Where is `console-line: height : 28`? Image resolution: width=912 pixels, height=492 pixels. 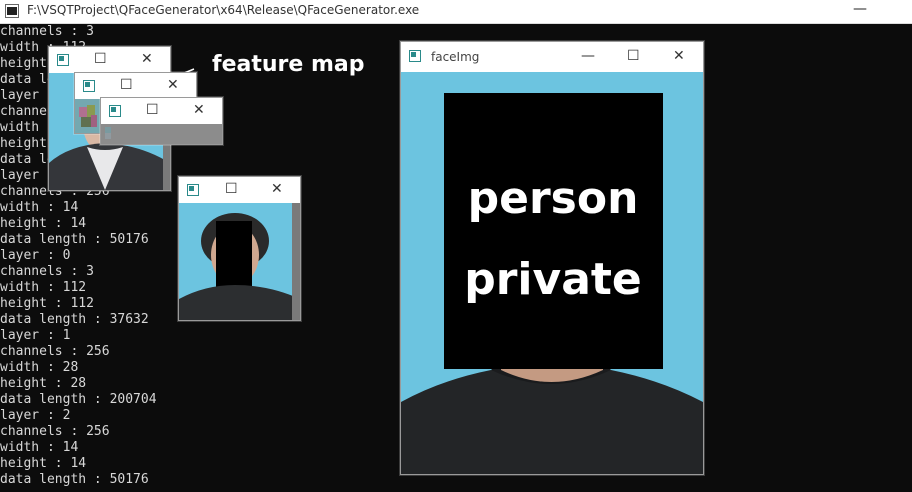
console-line: height : 28 is located at coordinates (43, 383).